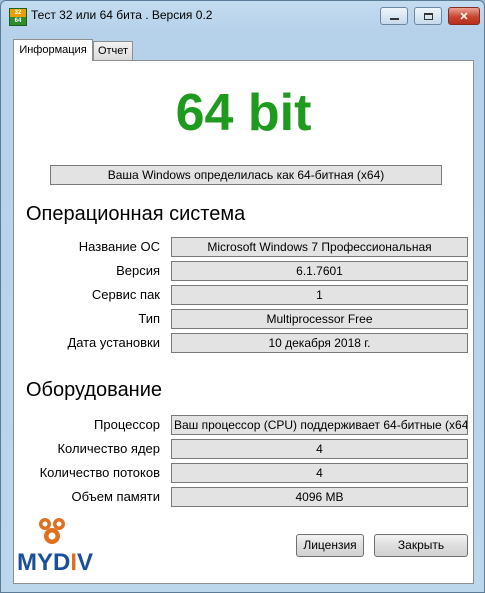 Image resolution: width=485 pixels, height=593 pixels. Describe the element at coordinates (136, 214) in the screenshot. I see `os-section-heading: Операционная система` at that location.